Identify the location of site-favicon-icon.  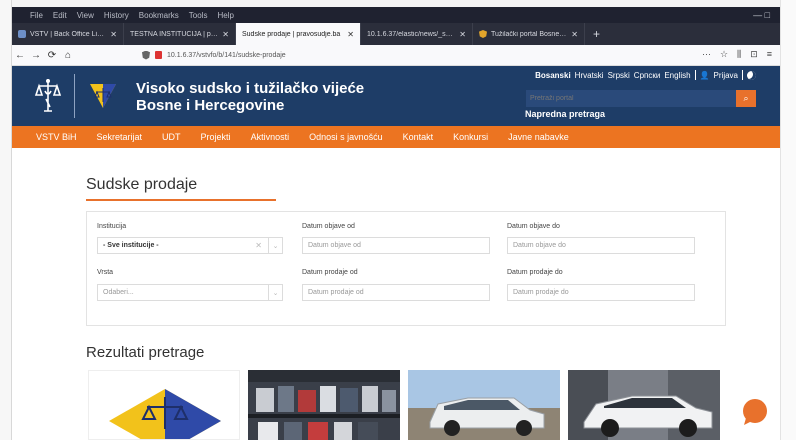
(22, 34).